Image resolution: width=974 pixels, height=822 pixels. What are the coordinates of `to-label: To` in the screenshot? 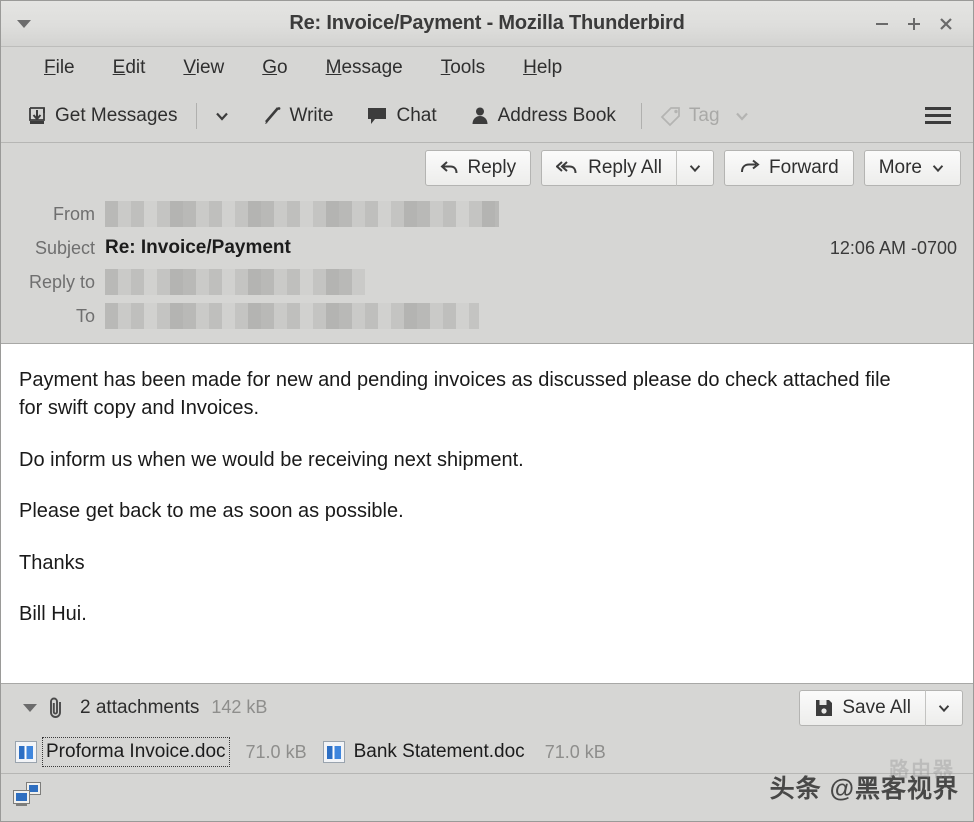 It's located at (85, 315).